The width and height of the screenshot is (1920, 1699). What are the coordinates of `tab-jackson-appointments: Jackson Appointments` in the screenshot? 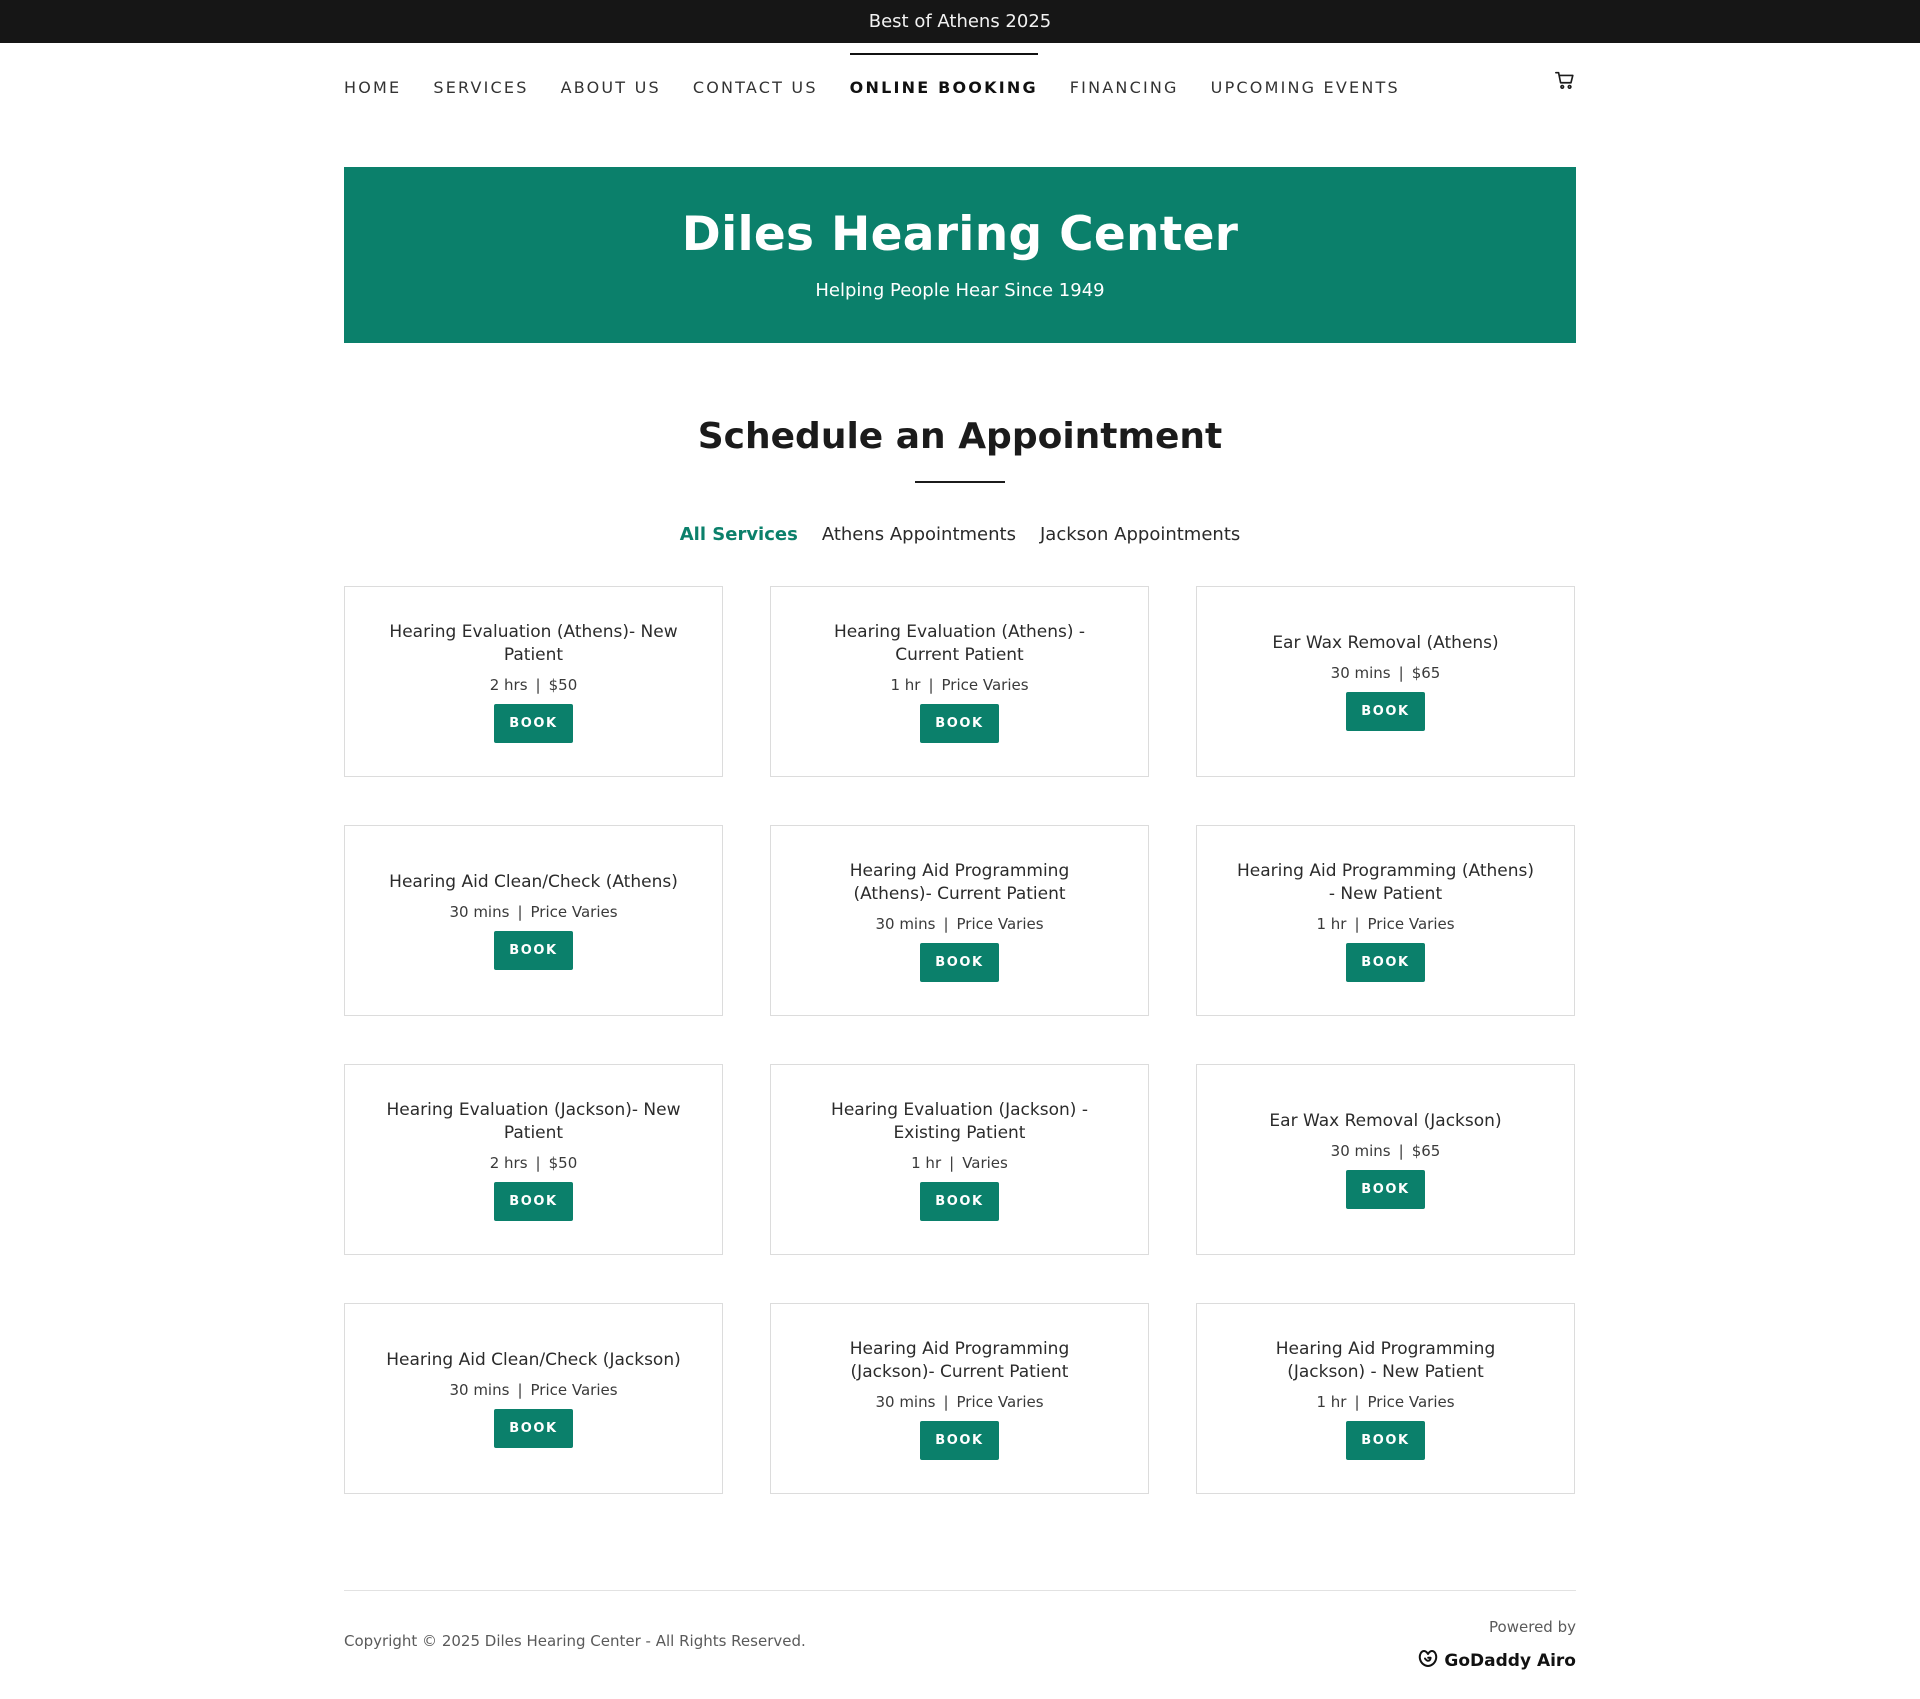 It's located at (1140, 534).